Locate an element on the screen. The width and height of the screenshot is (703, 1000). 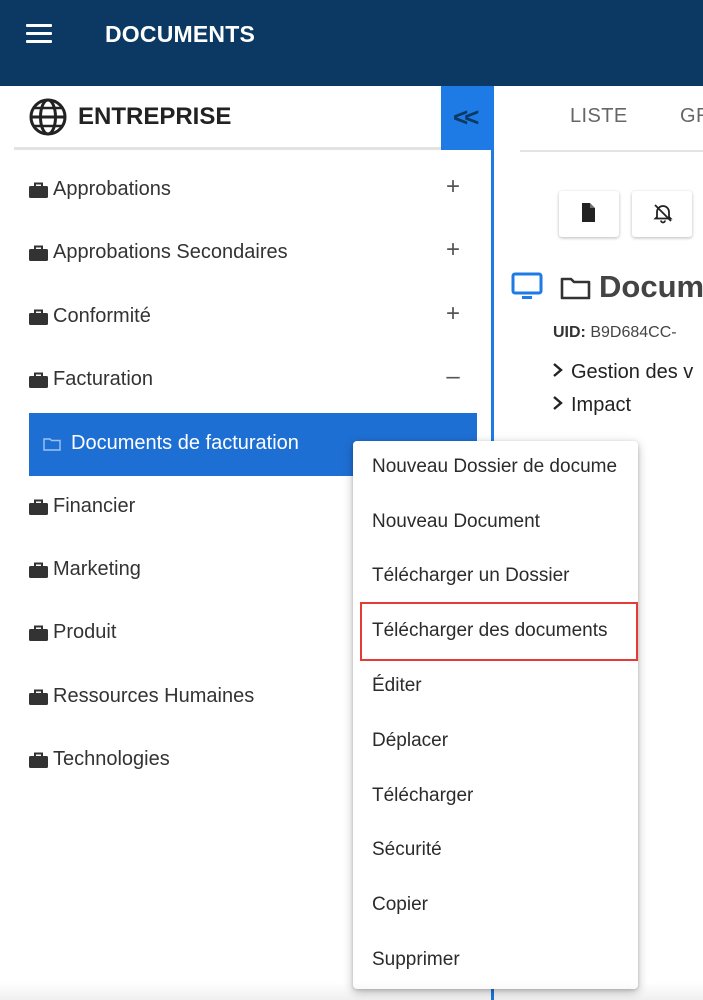
uid-value: B9D684CC- is located at coordinates (633, 332).